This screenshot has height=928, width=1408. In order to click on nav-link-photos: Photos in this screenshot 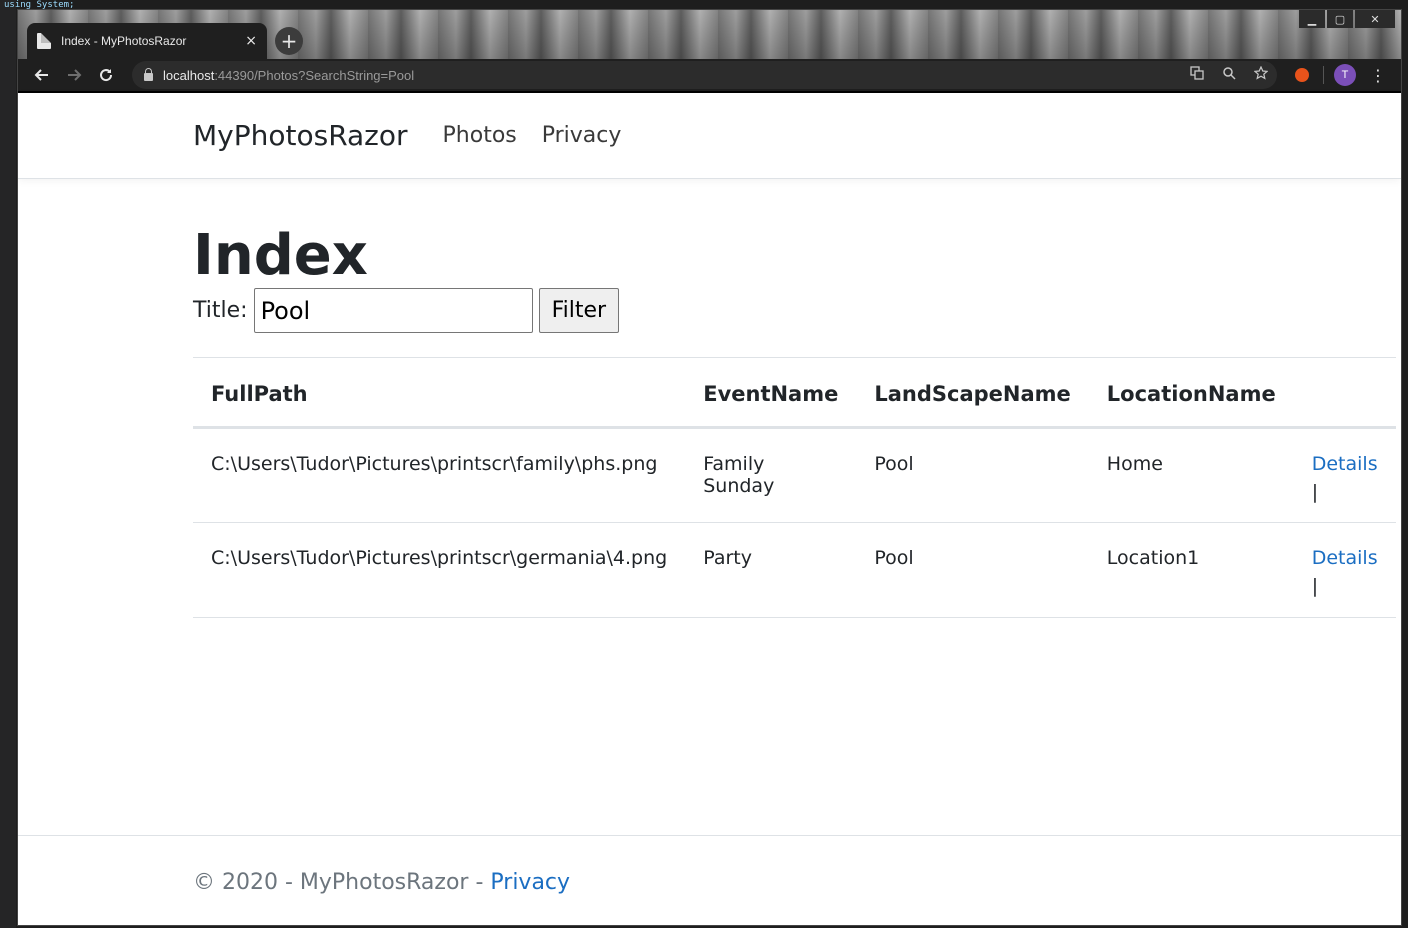, I will do `click(480, 135)`.